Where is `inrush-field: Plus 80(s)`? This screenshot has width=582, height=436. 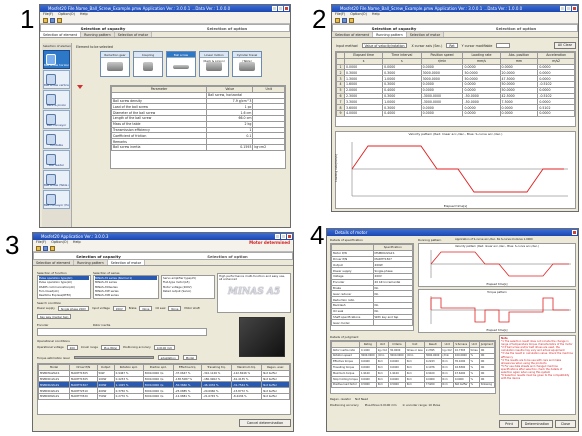
inrush-field: Plus 80(s) is located at coordinates (110, 347).